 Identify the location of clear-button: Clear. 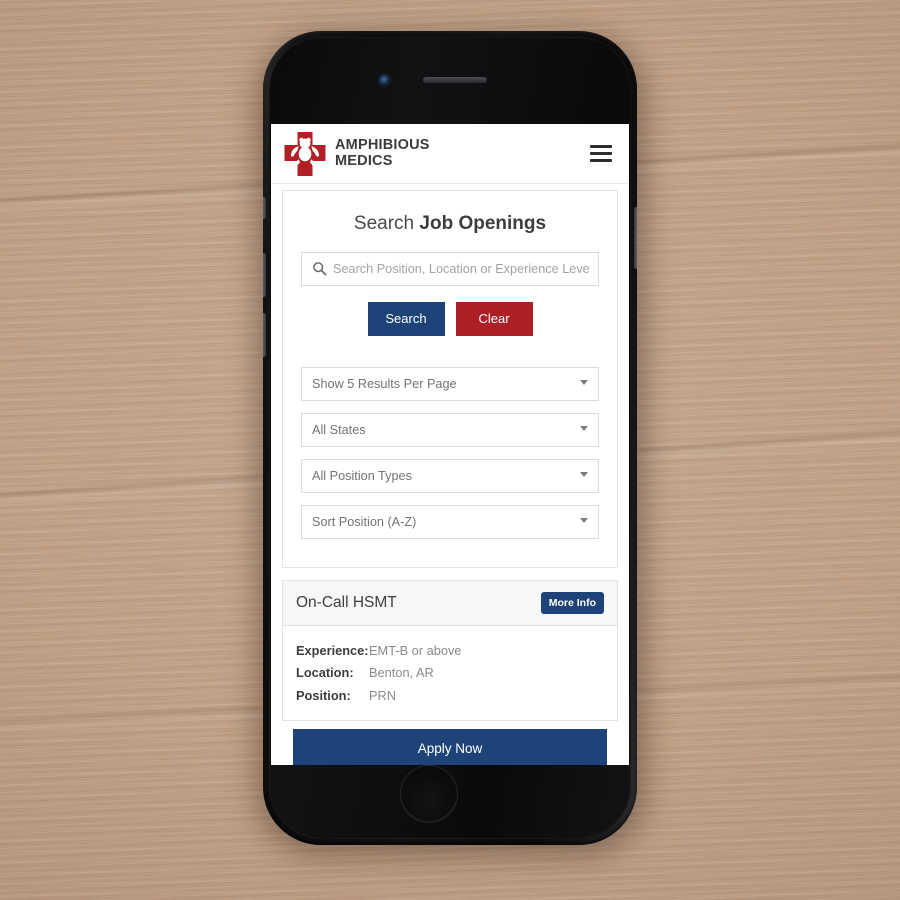
(494, 319).